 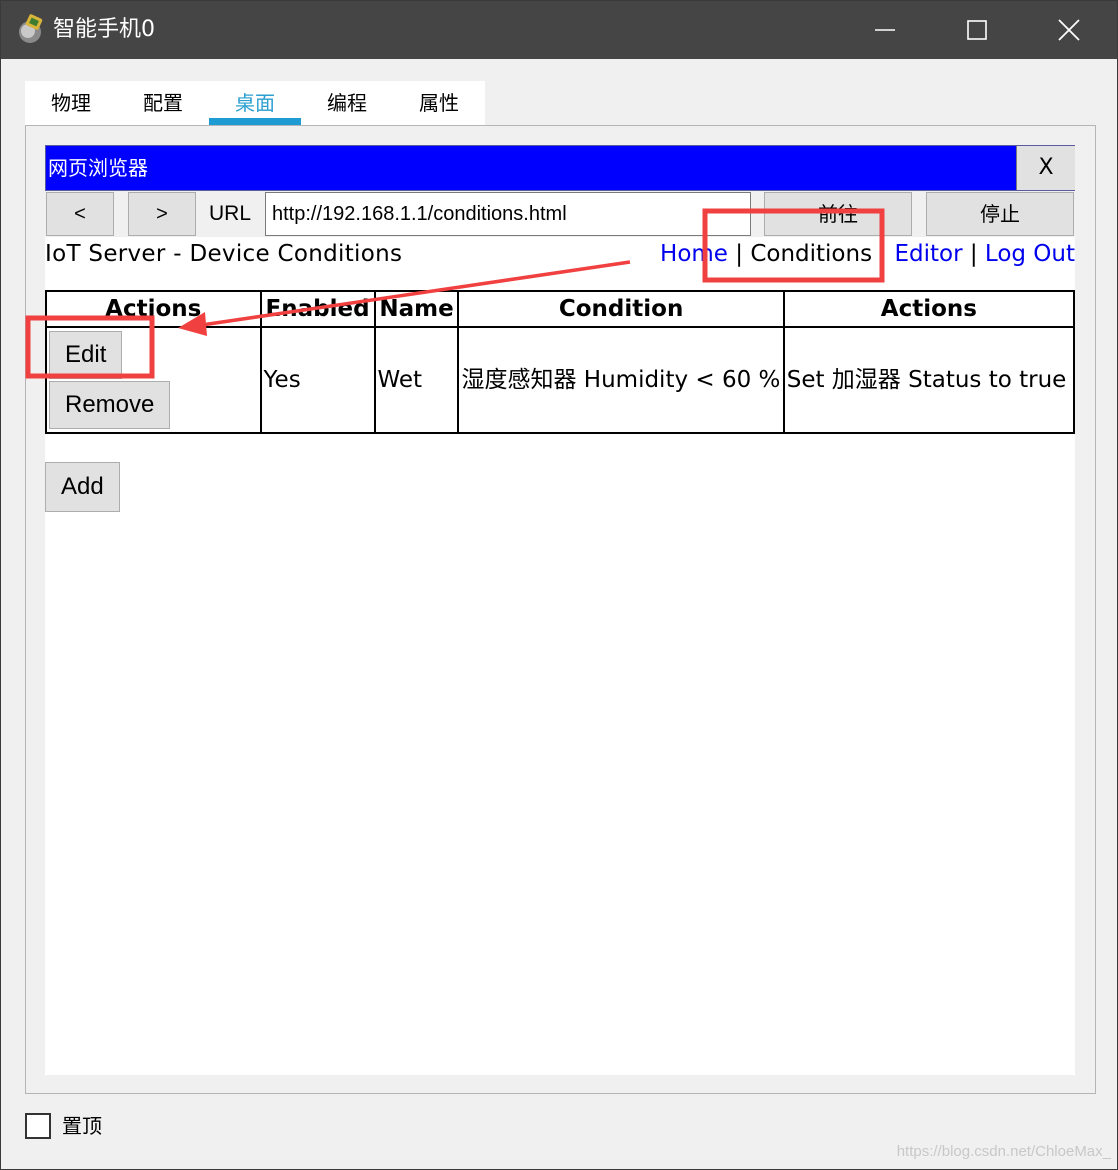 What do you see at coordinates (153, 380) in the screenshot?
I see `row-actions-cell: Edit Remove` at bounding box center [153, 380].